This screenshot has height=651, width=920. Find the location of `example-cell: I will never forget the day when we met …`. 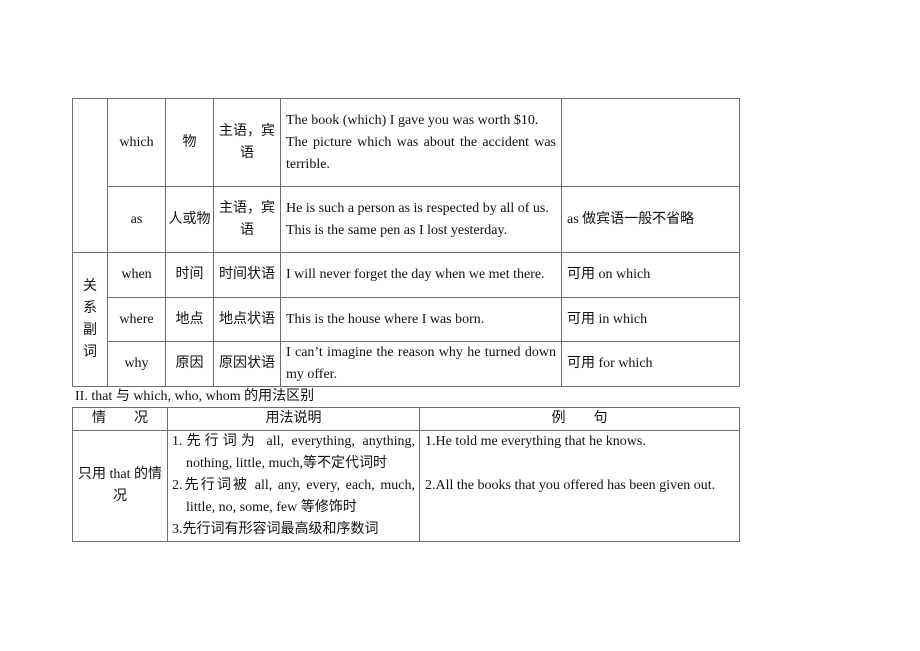

example-cell: I will never forget the day when we met … is located at coordinates (421, 275).